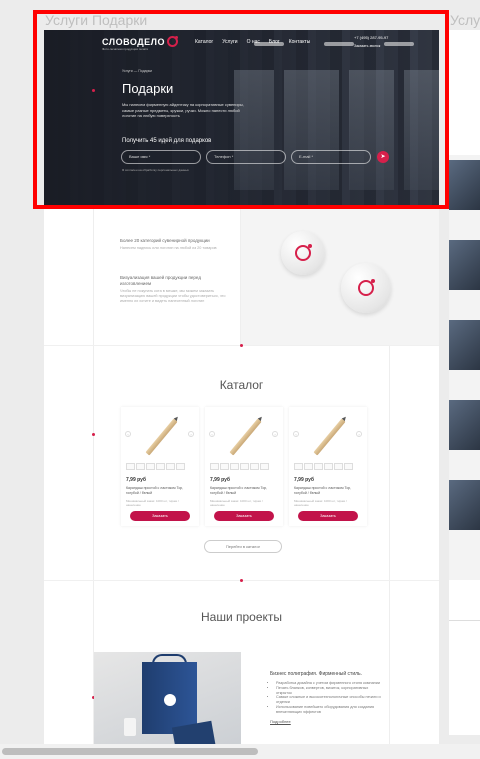 Image resolution: width=480 pixels, height=759 pixels. Describe the element at coordinates (137, 71) in the screenshot. I see `breadcrumb: Услуги — Подарки` at that location.